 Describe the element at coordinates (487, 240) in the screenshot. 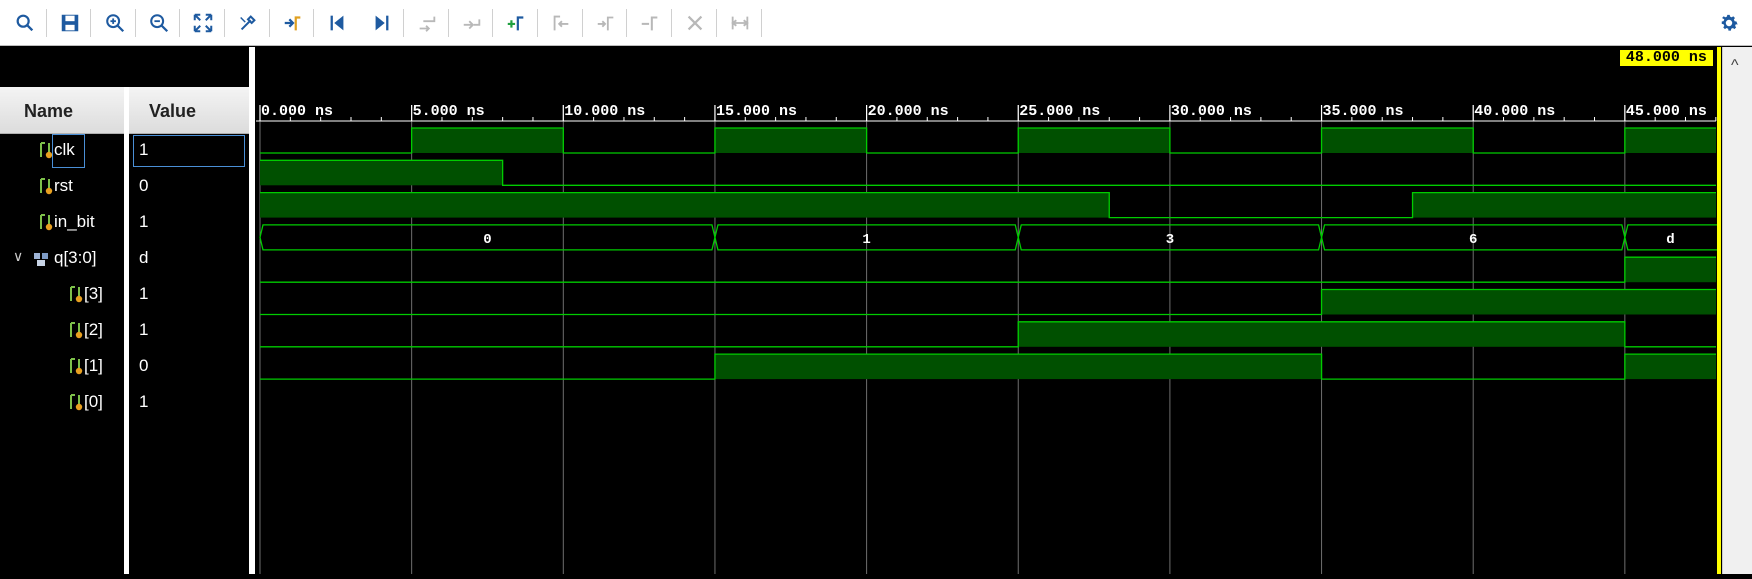

I see `bus-value-label: 0` at that location.